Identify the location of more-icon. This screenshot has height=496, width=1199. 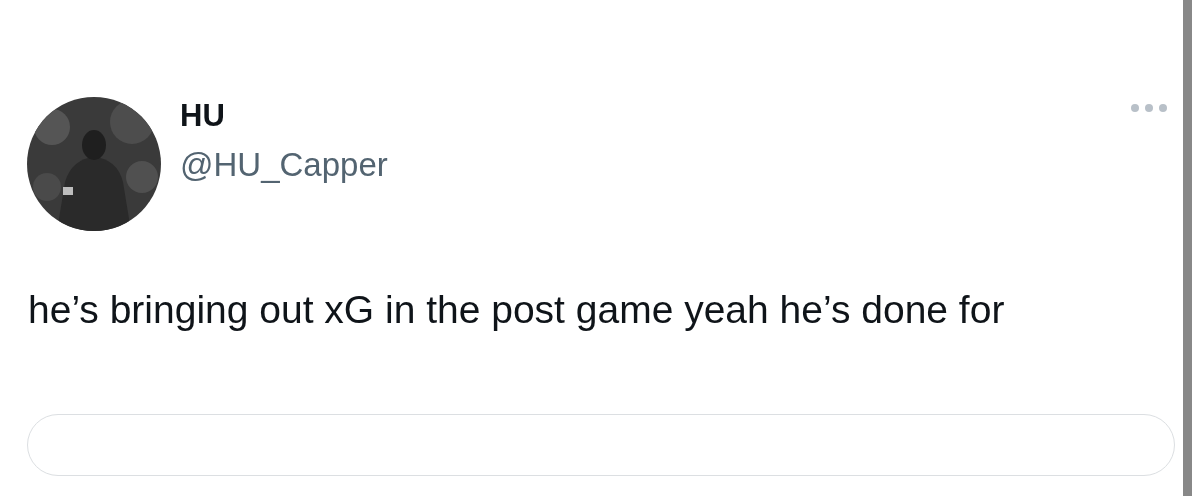
(1149, 108).